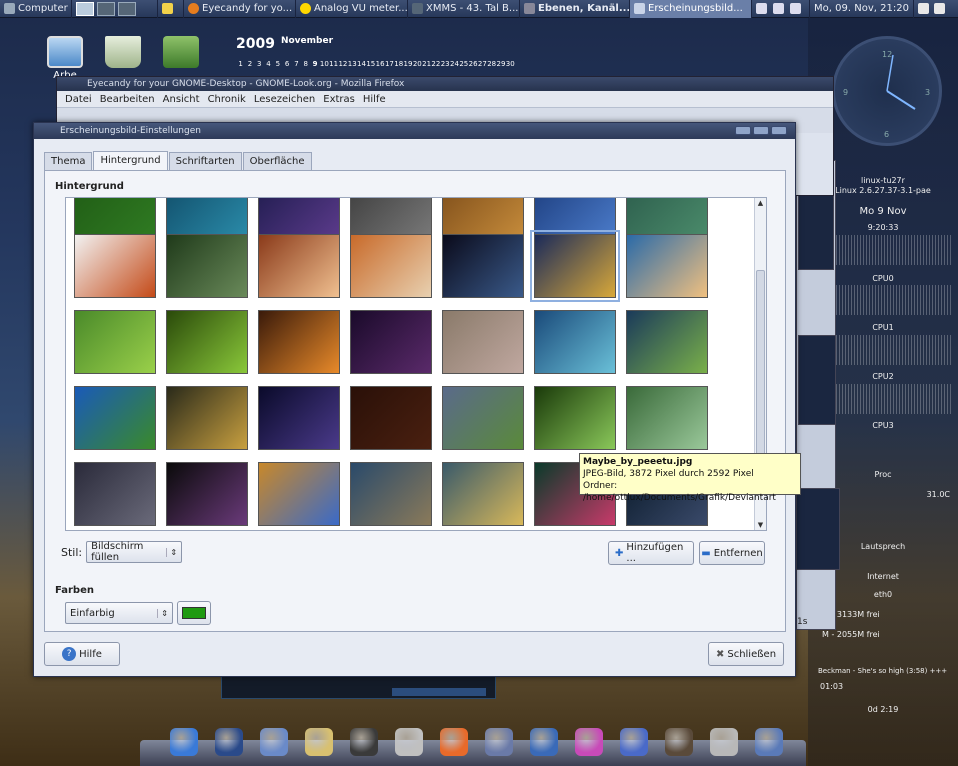  Describe the element at coordinates (760, 203) in the screenshot. I see `scroll-up-arrow-icon: ▲` at that location.